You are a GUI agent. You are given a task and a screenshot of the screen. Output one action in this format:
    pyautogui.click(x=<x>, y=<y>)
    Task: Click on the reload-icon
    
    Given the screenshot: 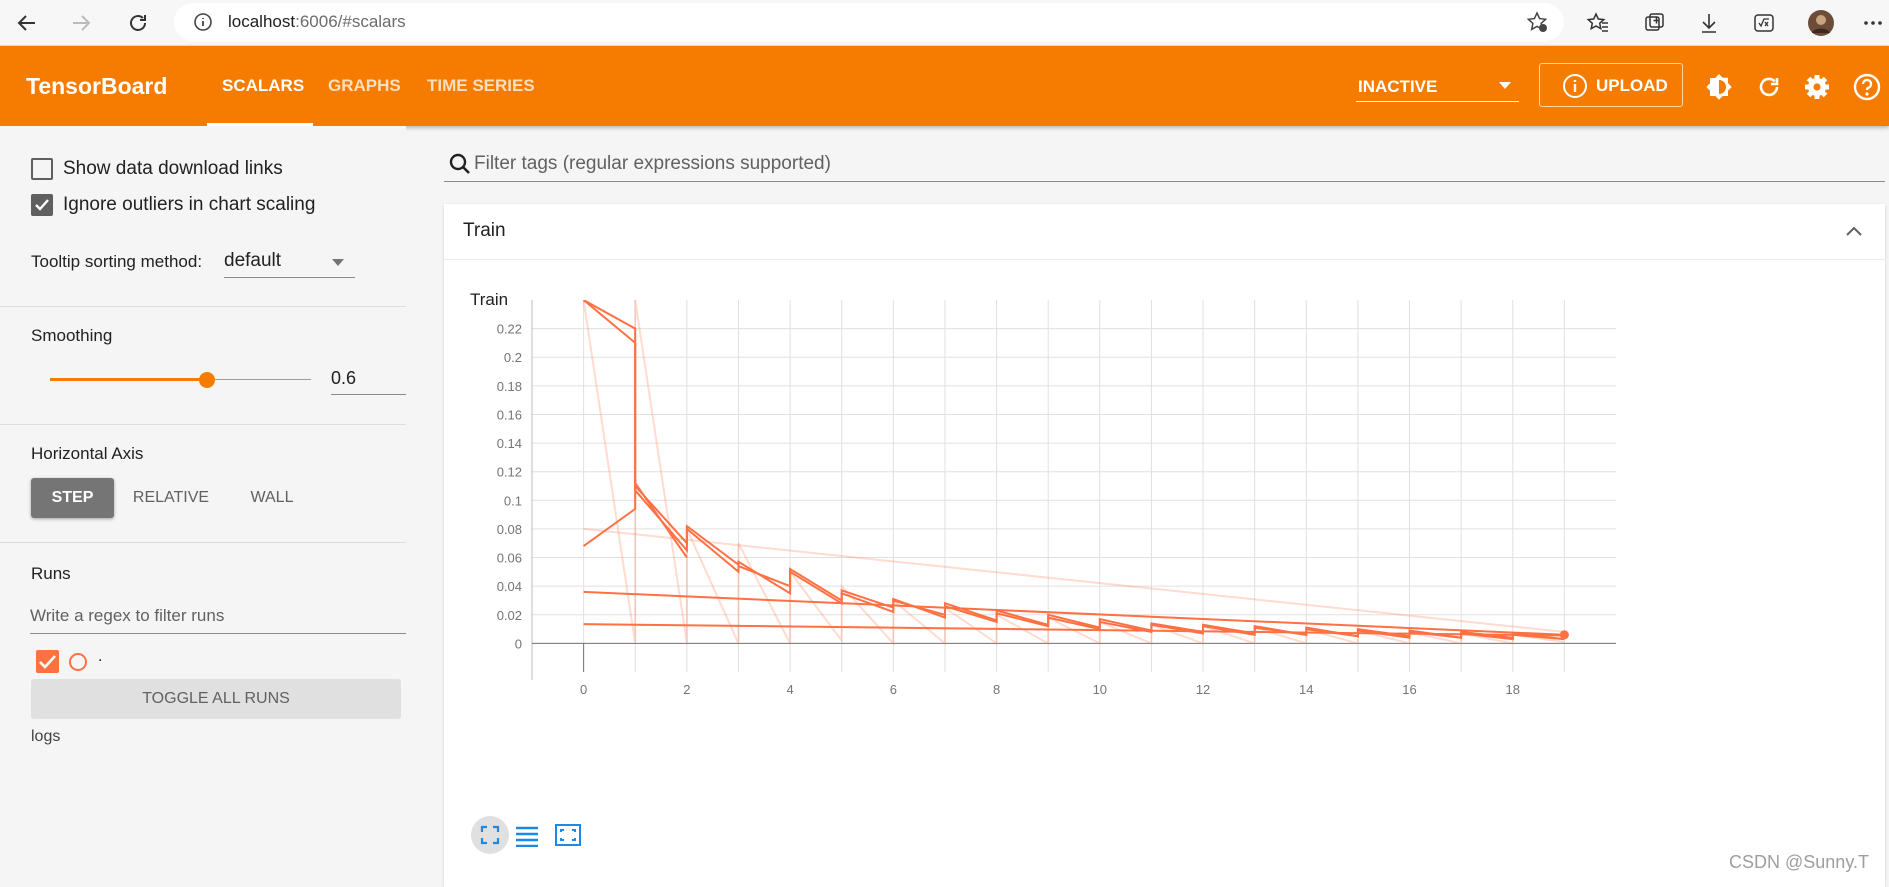 What is the action you would take?
    pyautogui.click(x=138, y=23)
    